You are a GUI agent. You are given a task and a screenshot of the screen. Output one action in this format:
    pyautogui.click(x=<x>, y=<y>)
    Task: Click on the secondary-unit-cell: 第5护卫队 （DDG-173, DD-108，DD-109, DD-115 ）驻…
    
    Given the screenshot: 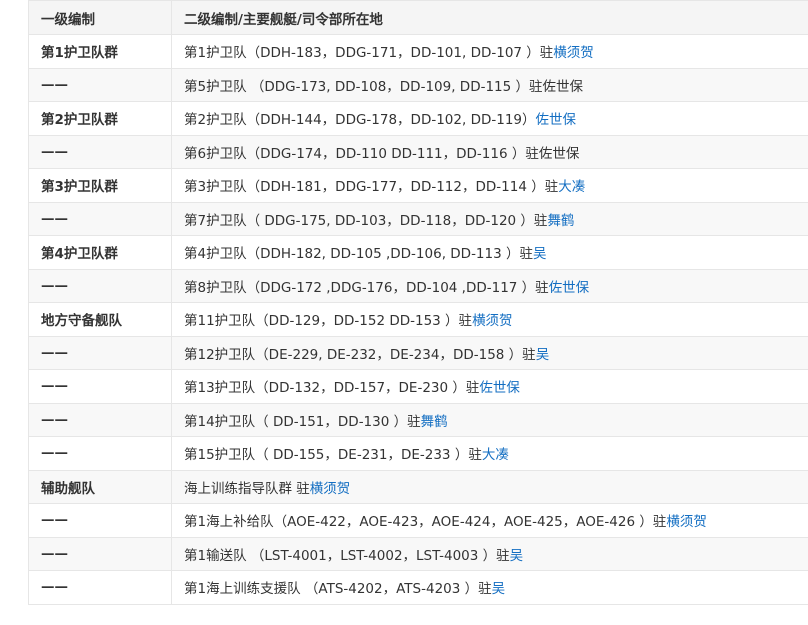 What is the action you would take?
    pyautogui.click(x=489, y=84)
    